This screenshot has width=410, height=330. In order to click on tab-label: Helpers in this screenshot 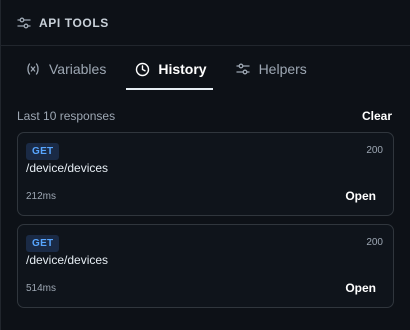, I will do `click(282, 69)`.